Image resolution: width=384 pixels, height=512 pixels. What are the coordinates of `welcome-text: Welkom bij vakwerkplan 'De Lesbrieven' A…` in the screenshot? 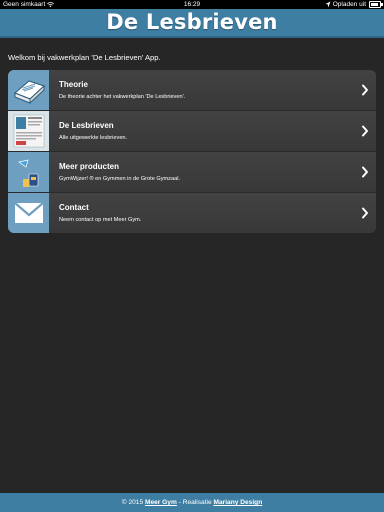 It's located at (84, 57).